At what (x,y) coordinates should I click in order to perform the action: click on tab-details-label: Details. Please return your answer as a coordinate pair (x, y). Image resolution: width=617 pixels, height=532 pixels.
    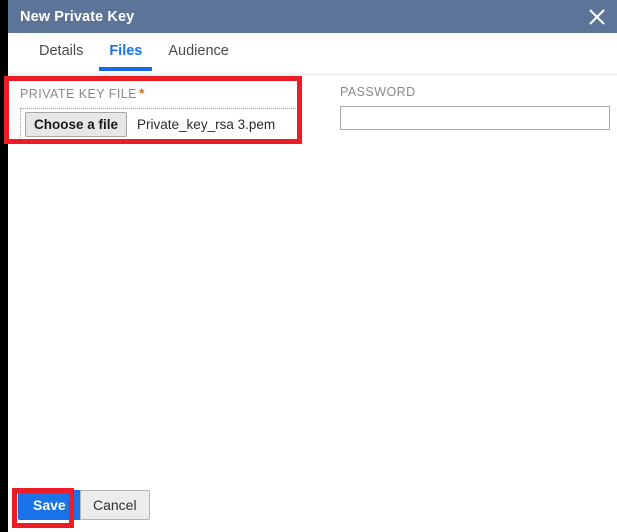
    Looking at the image, I should click on (61, 51).